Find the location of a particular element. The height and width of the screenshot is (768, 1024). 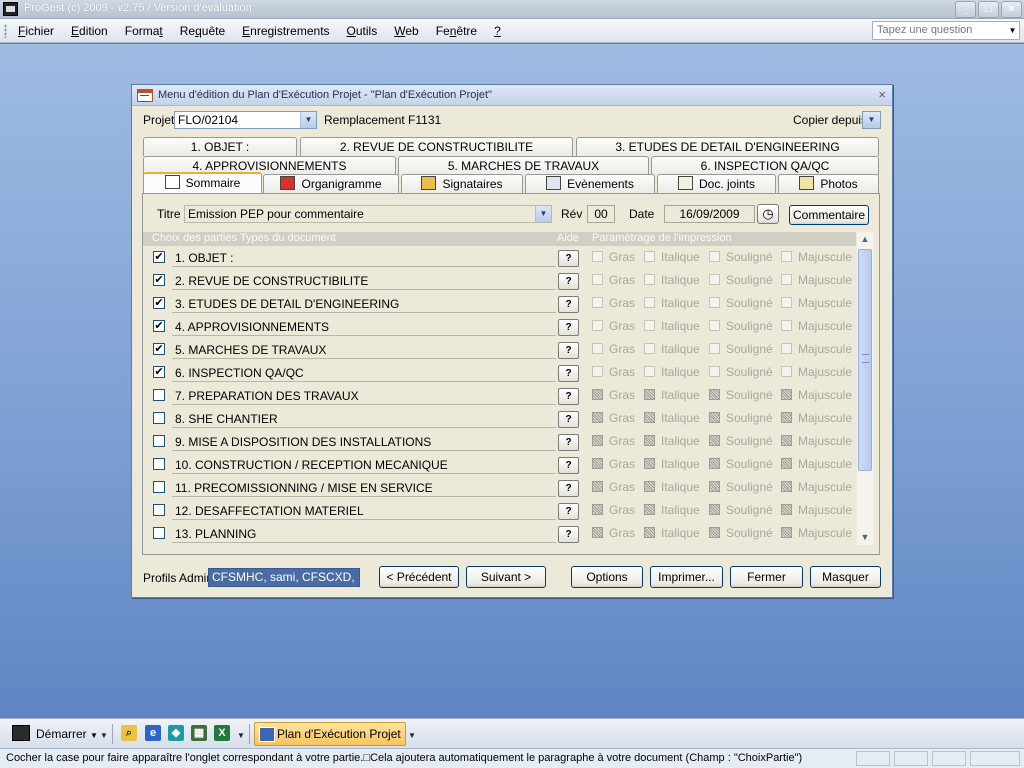

tab: 3. ETUDES DE DETAIL D'ENGINEERING is located at coordinates (727, 146).